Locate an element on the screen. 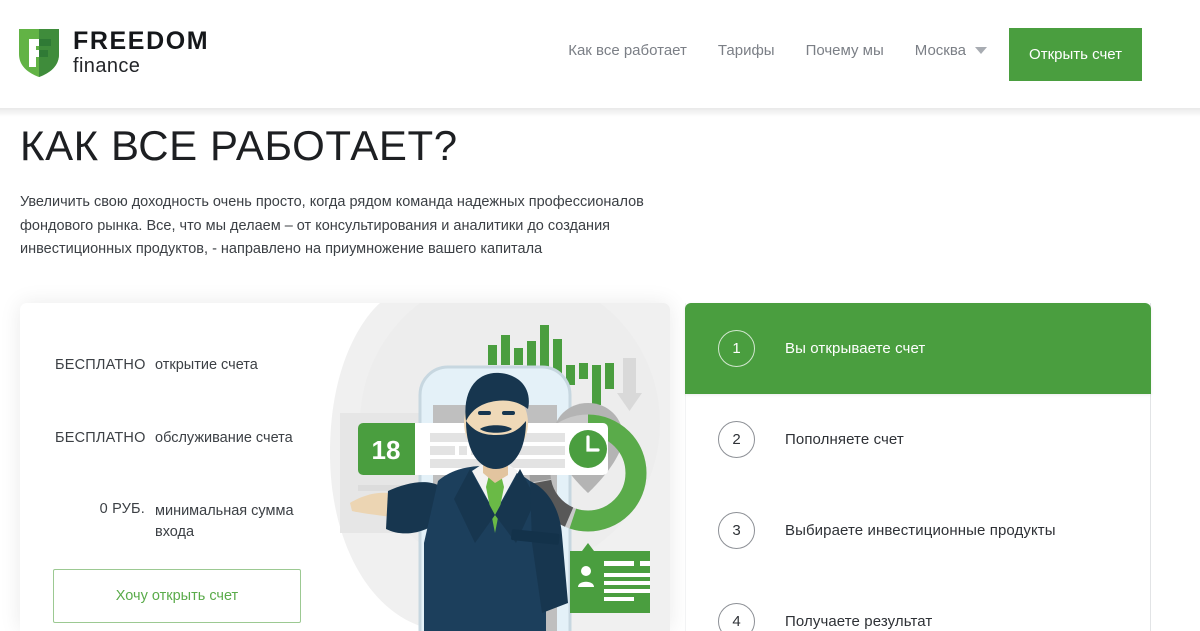 This screenshot has height=631, width=1200. pricing-row: 0 РУБ. минимальная сумма входа is located at coordinates (190, 522).